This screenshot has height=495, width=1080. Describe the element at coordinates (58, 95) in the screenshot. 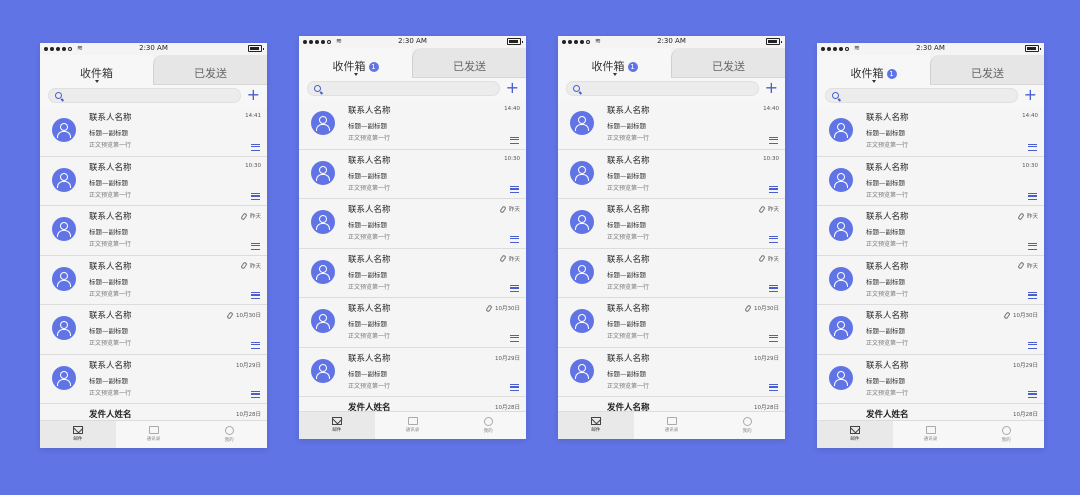

I see `search-icon` at that location.